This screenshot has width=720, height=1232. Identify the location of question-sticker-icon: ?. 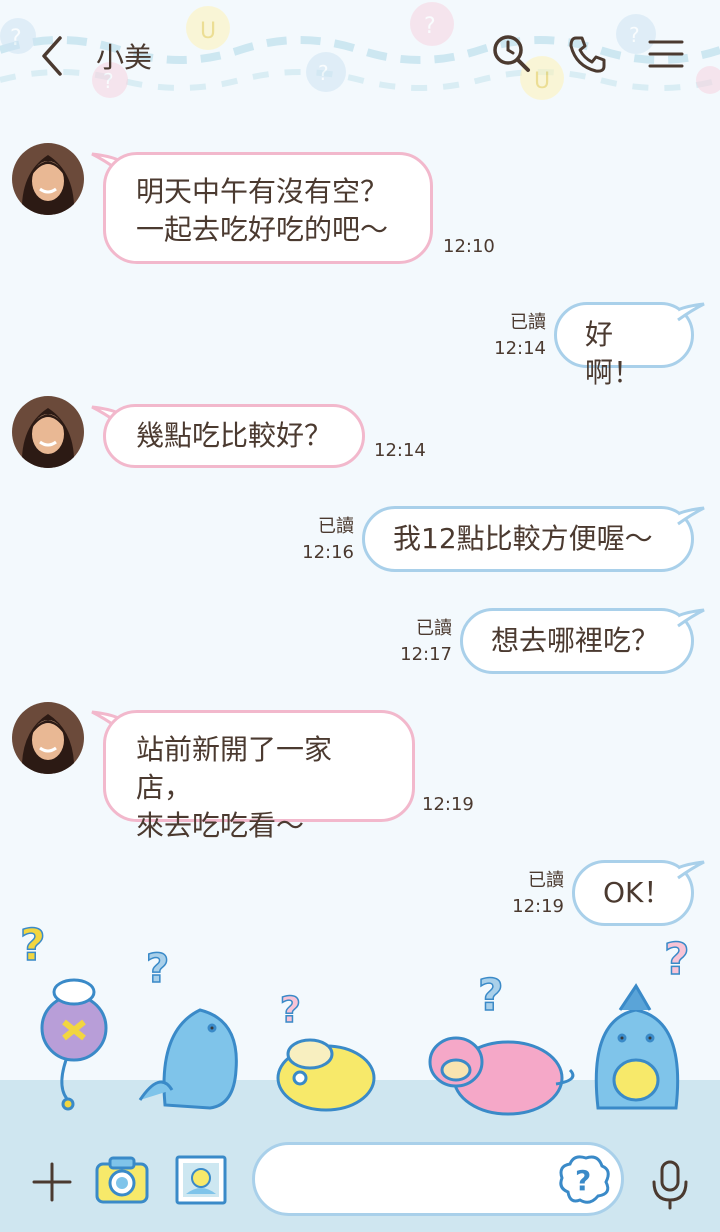
(584, 1179).